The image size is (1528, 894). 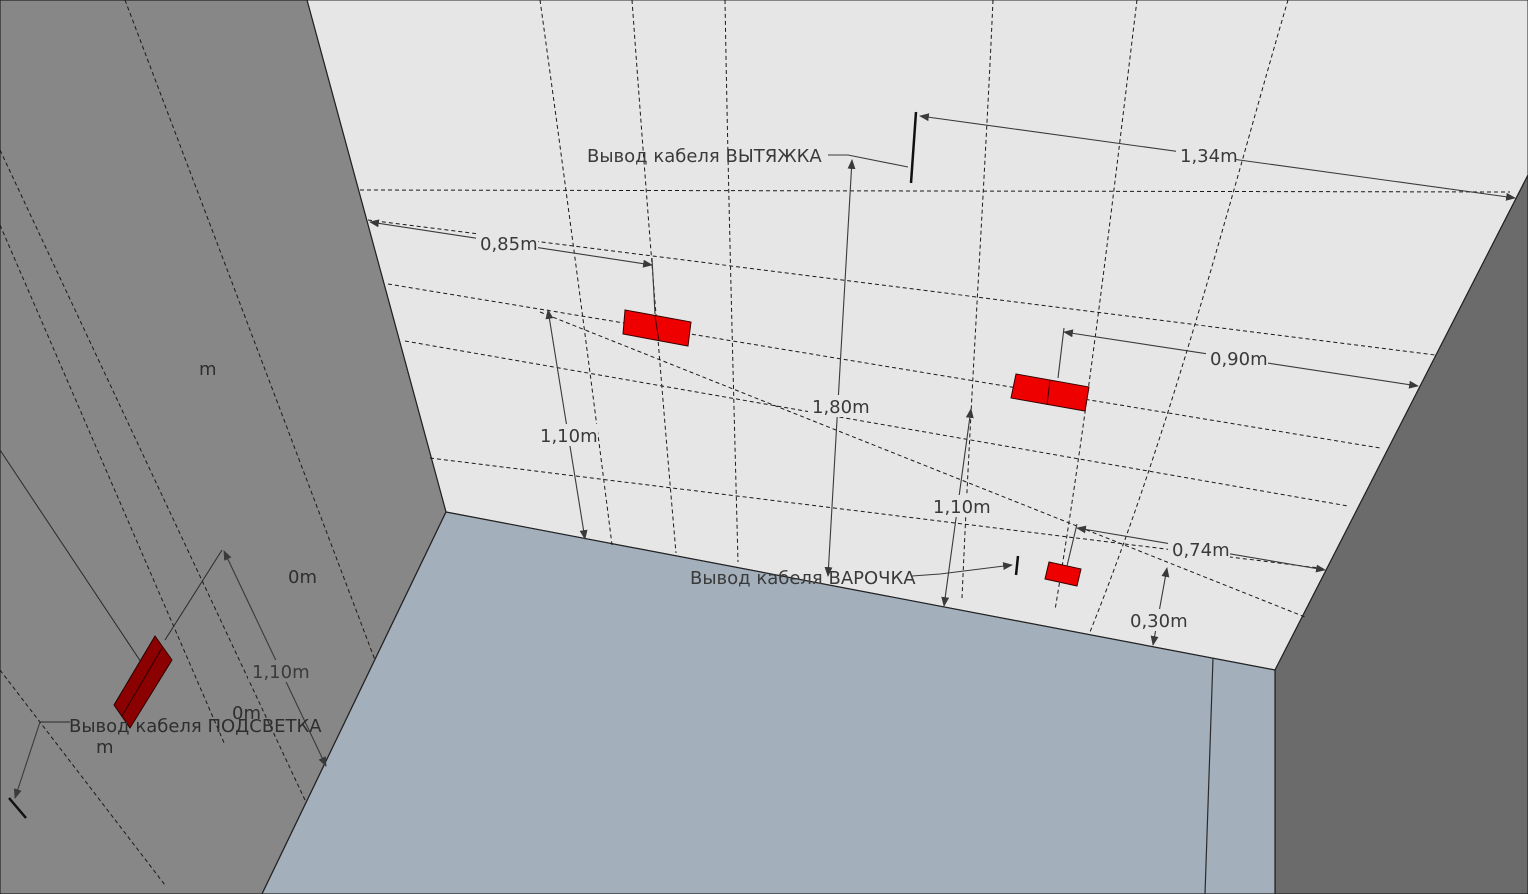 I want to click on dim-hood-height: 1,80m, so click(x=841, y=407).